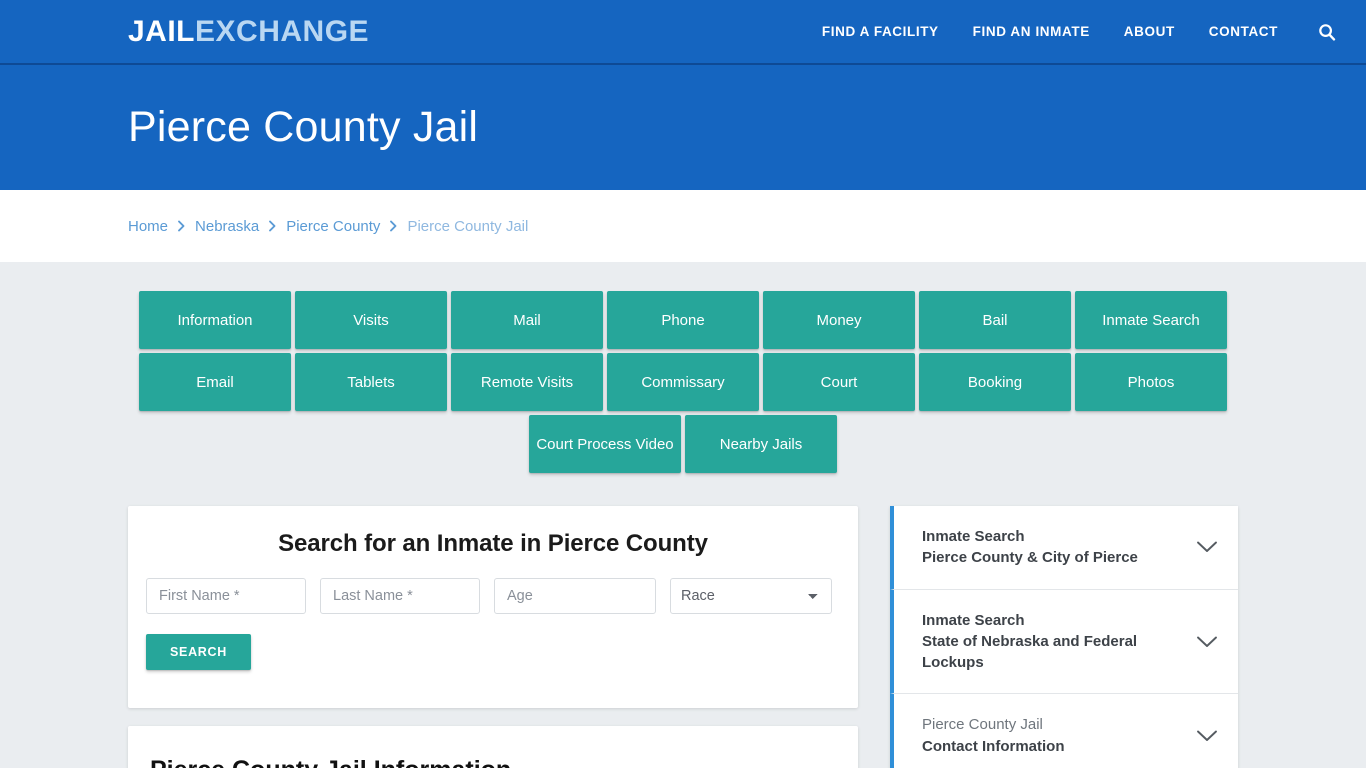  I want to click on last-name-input, so click(400, 596).